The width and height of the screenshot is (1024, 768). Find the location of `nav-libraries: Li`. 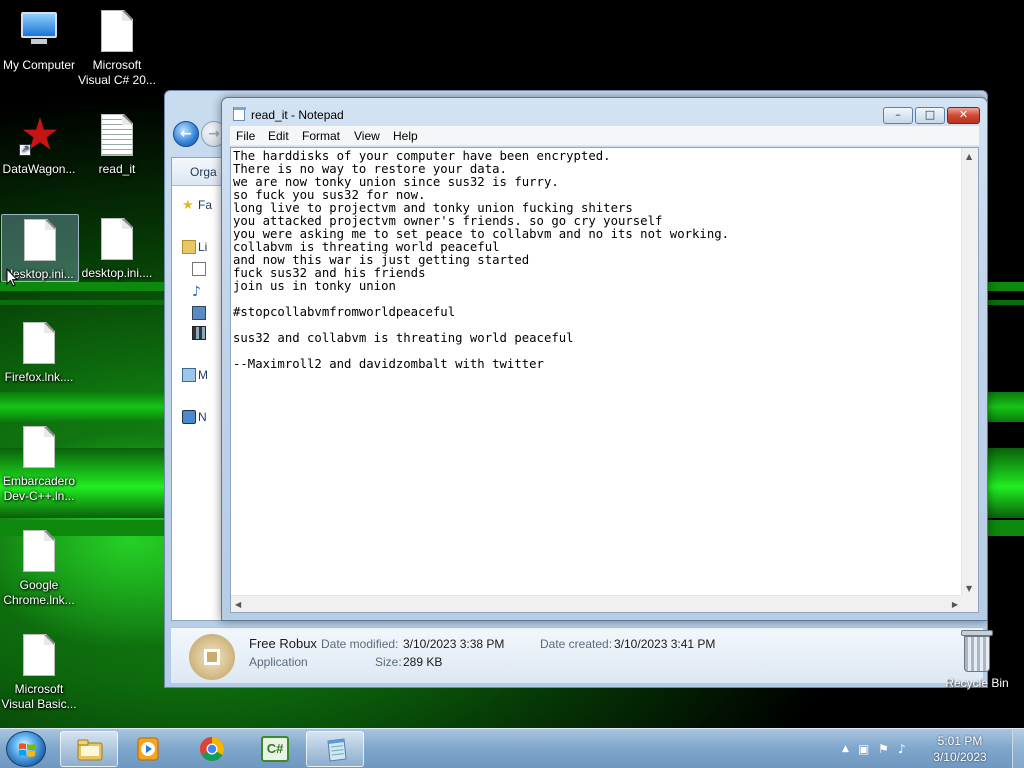

nav-libraries: Li is located at coordinates (202, 247).